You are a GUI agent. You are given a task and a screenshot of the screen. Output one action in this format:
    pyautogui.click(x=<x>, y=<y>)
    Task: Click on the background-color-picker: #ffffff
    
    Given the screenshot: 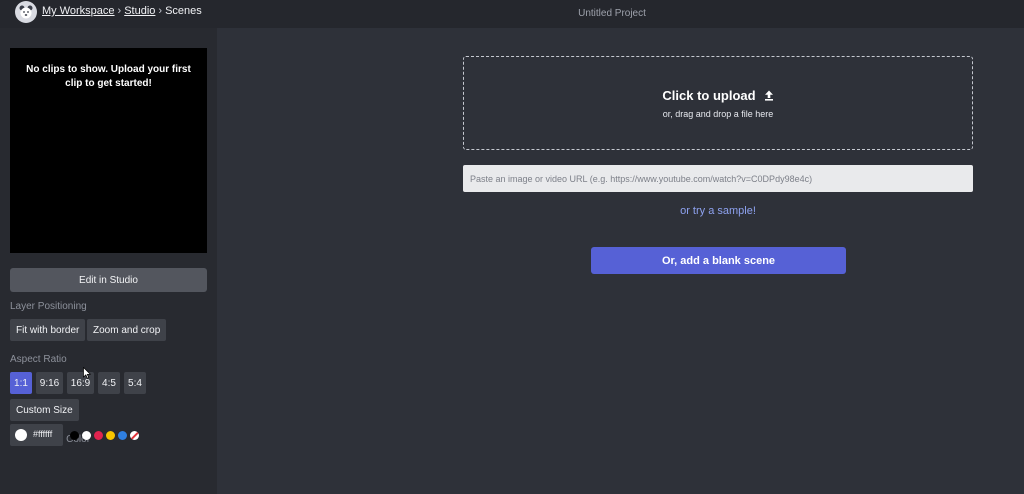 What is the action you would take?
    pyautogui.click(x=36, y=435)
    